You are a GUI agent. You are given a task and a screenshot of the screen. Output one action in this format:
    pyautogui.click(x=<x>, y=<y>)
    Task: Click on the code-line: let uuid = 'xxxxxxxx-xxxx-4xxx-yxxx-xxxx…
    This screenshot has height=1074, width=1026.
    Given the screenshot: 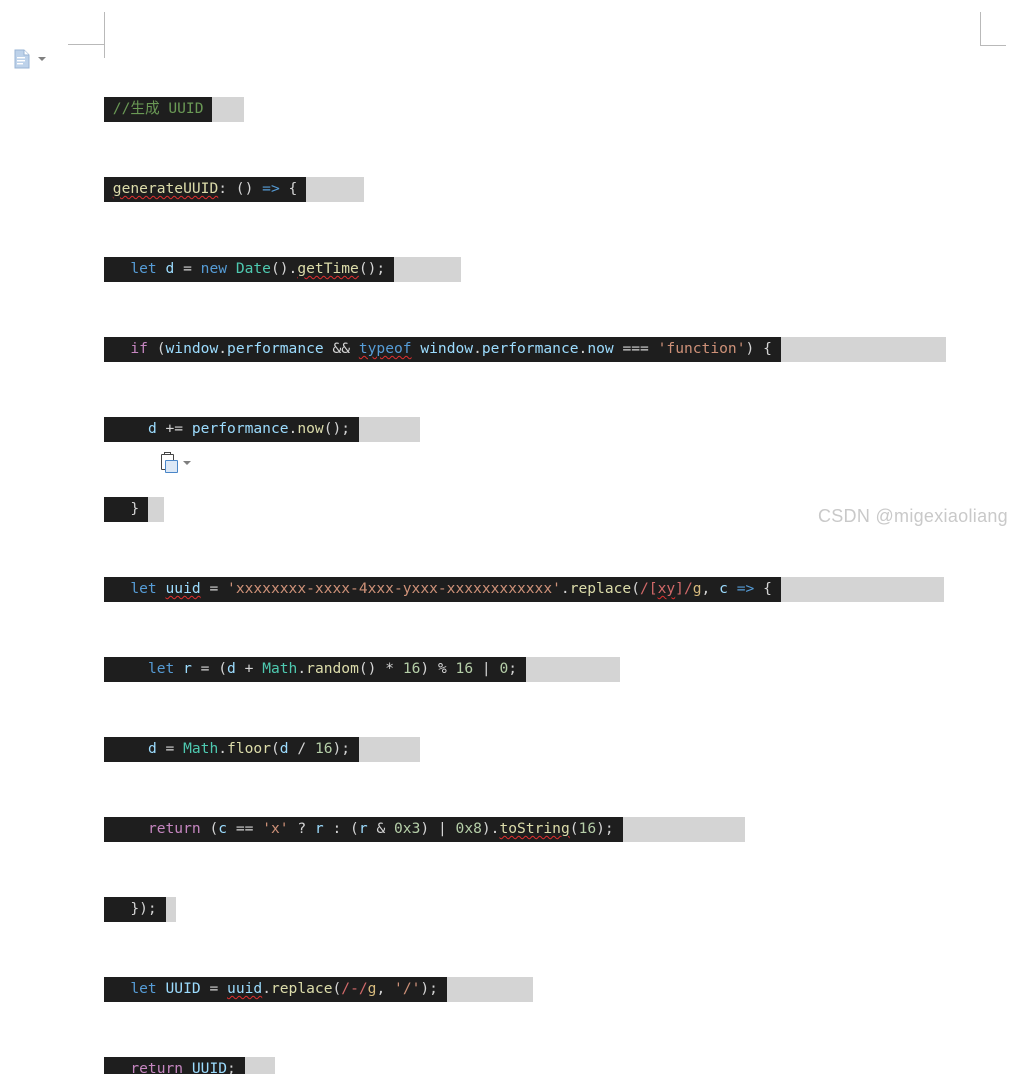 What is the action you would take?
    pyautogui.click(x=524, y=589)
    